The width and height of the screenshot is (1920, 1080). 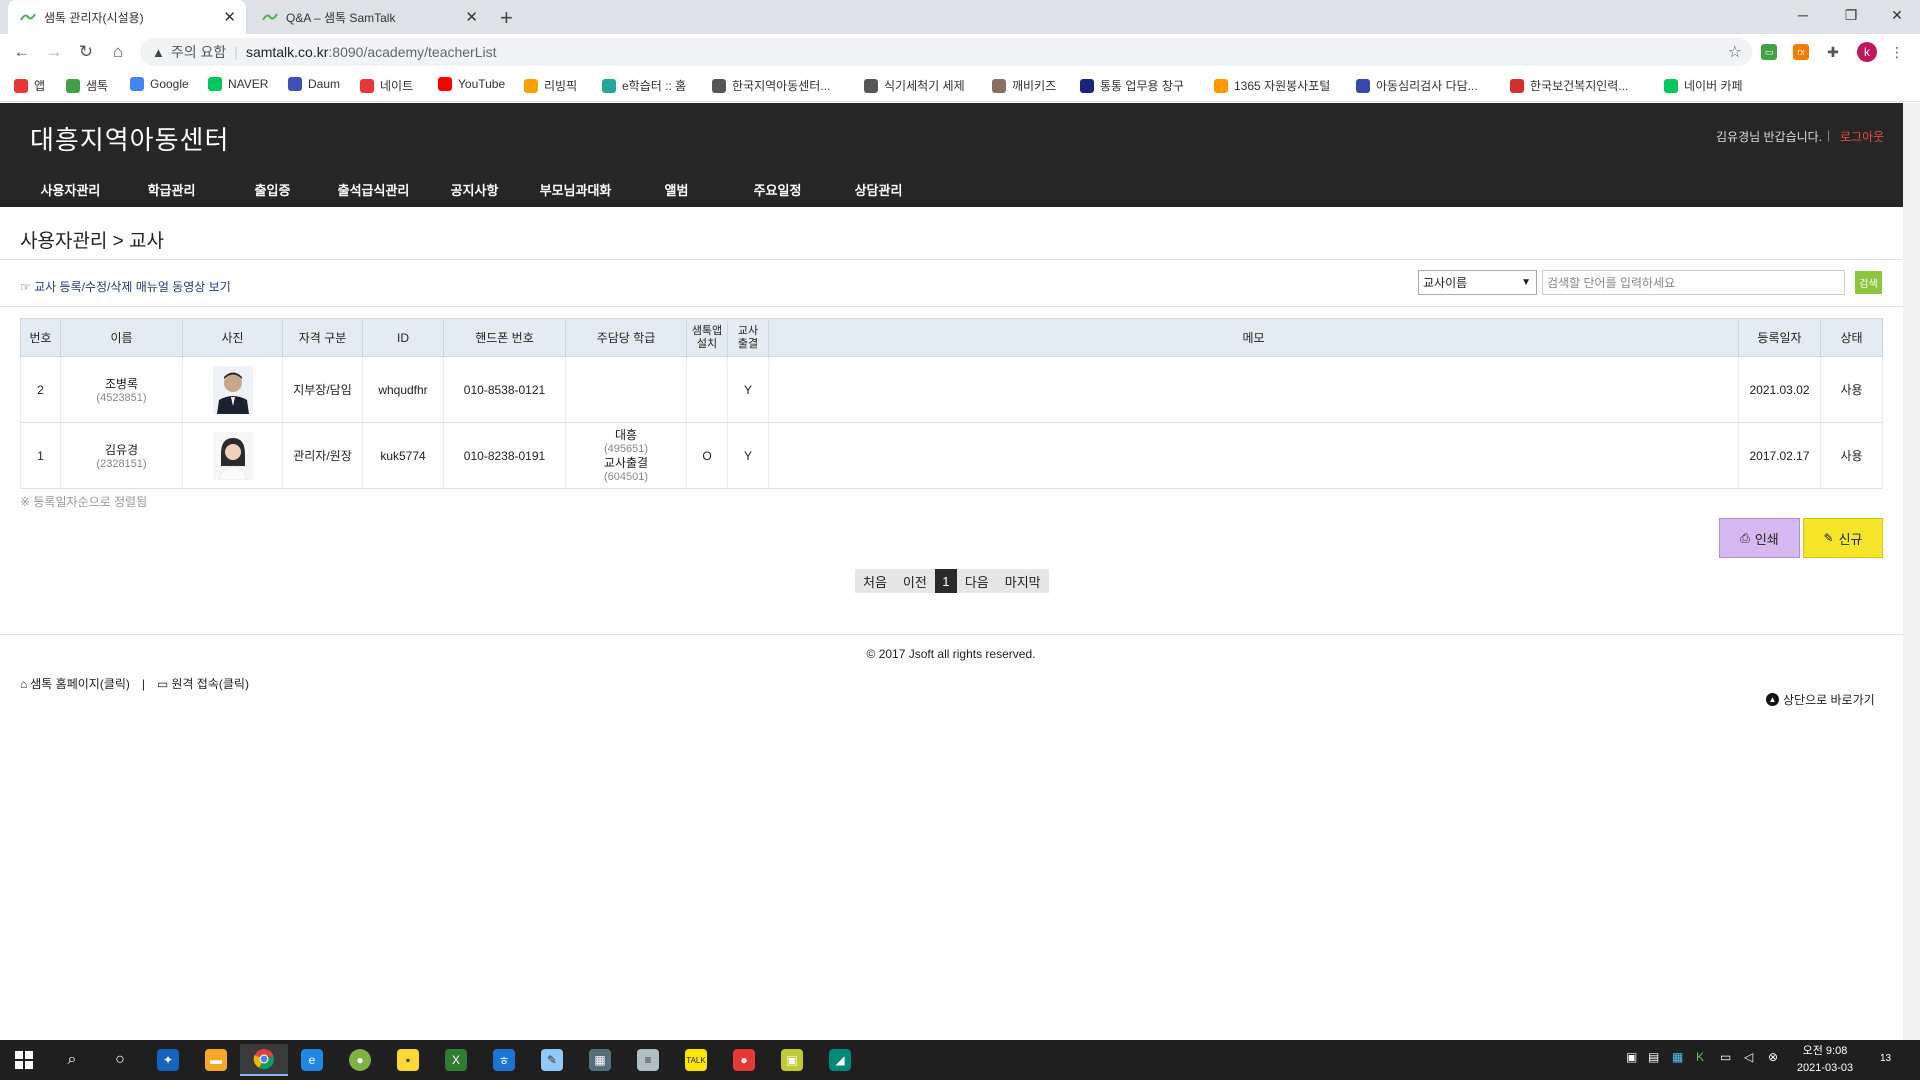 I want to click on tab-samtalk-qna: Q&A – 샘톡 SamTalk ✕, so click(x=369, y=17).